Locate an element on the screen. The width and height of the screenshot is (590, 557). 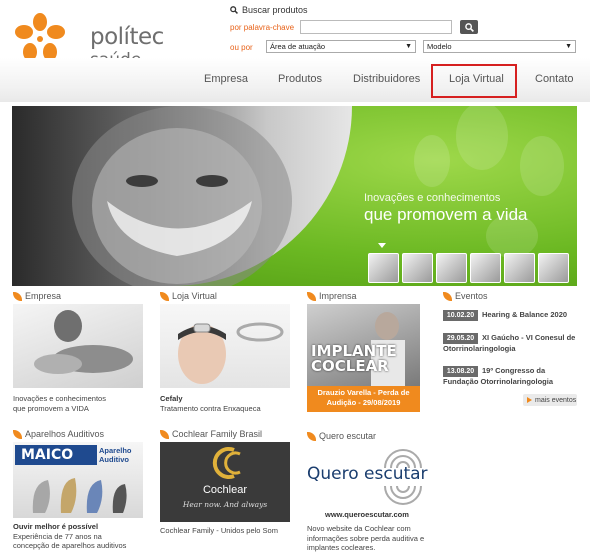
section-imprensa-title: Imprensa is located at coordinates (332, 296).